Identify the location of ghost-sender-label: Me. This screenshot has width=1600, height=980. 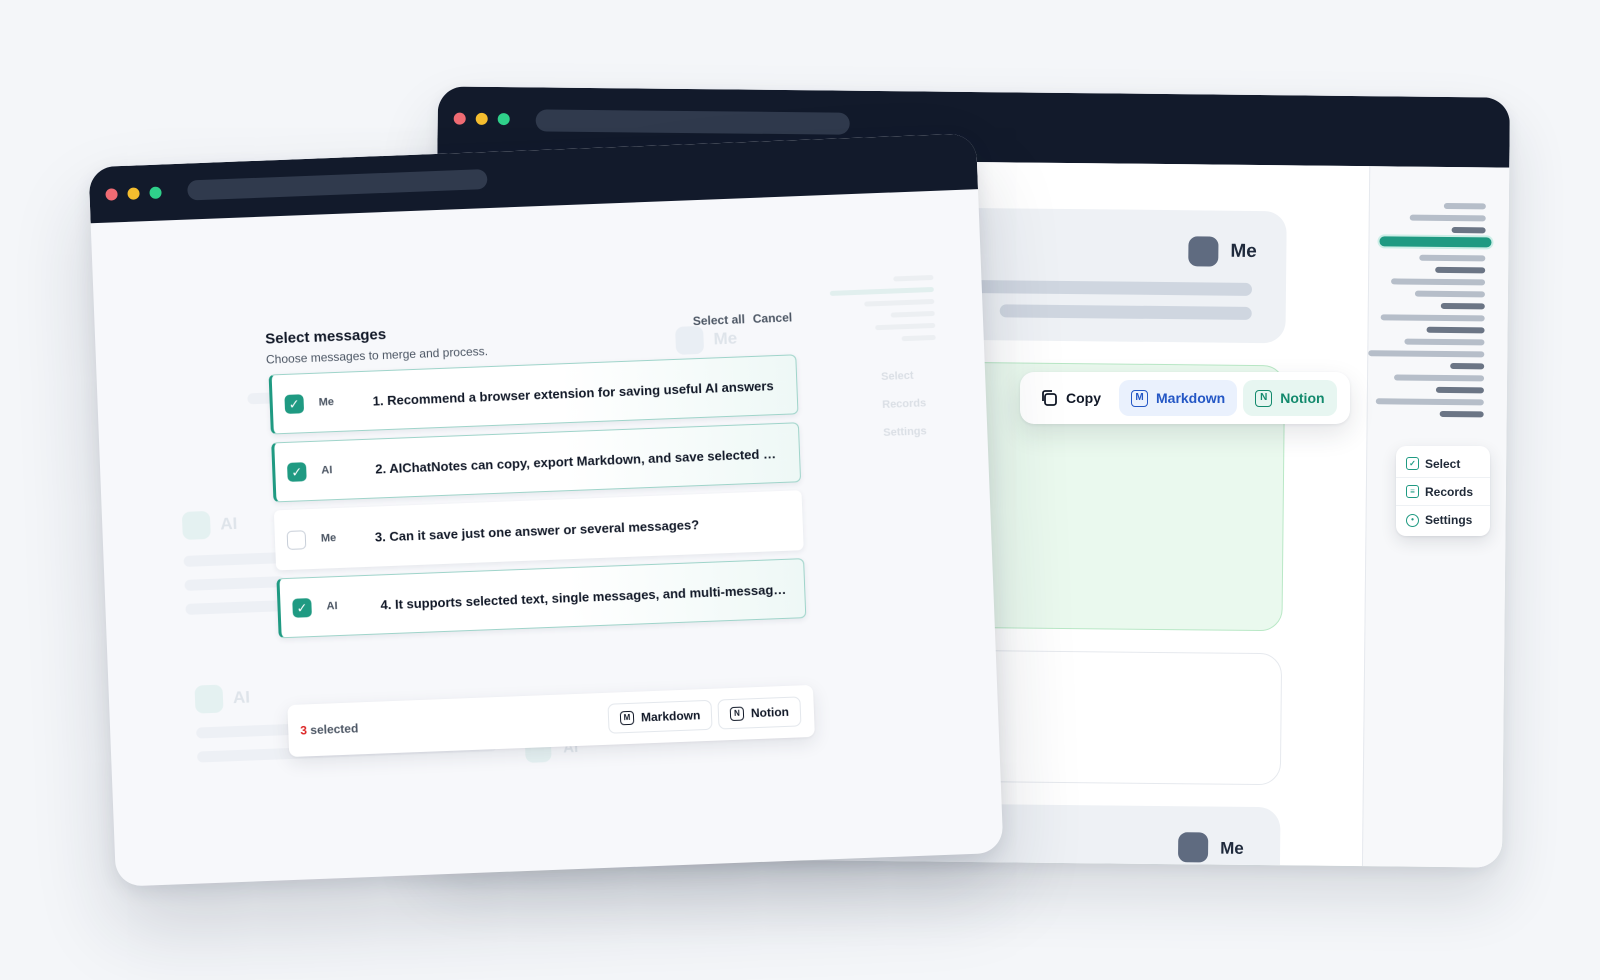
(725, 338).